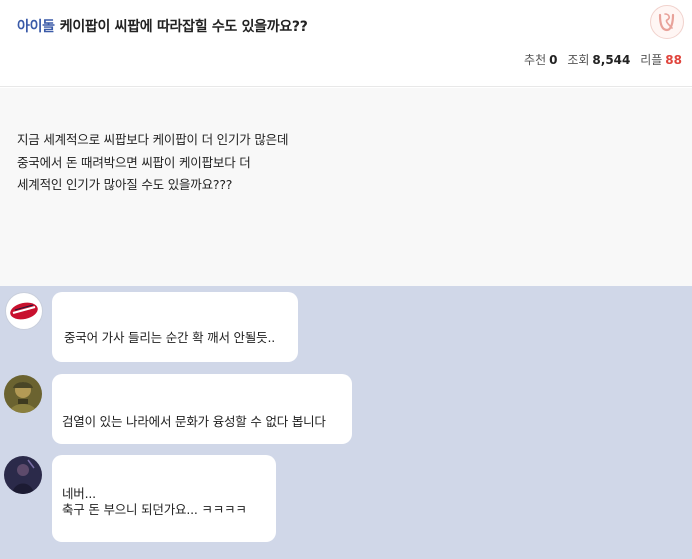  What do you see at coordinates (651, 60) in the screenshot?
I see `replies-label: 리플` at bounding box center [651, 60].